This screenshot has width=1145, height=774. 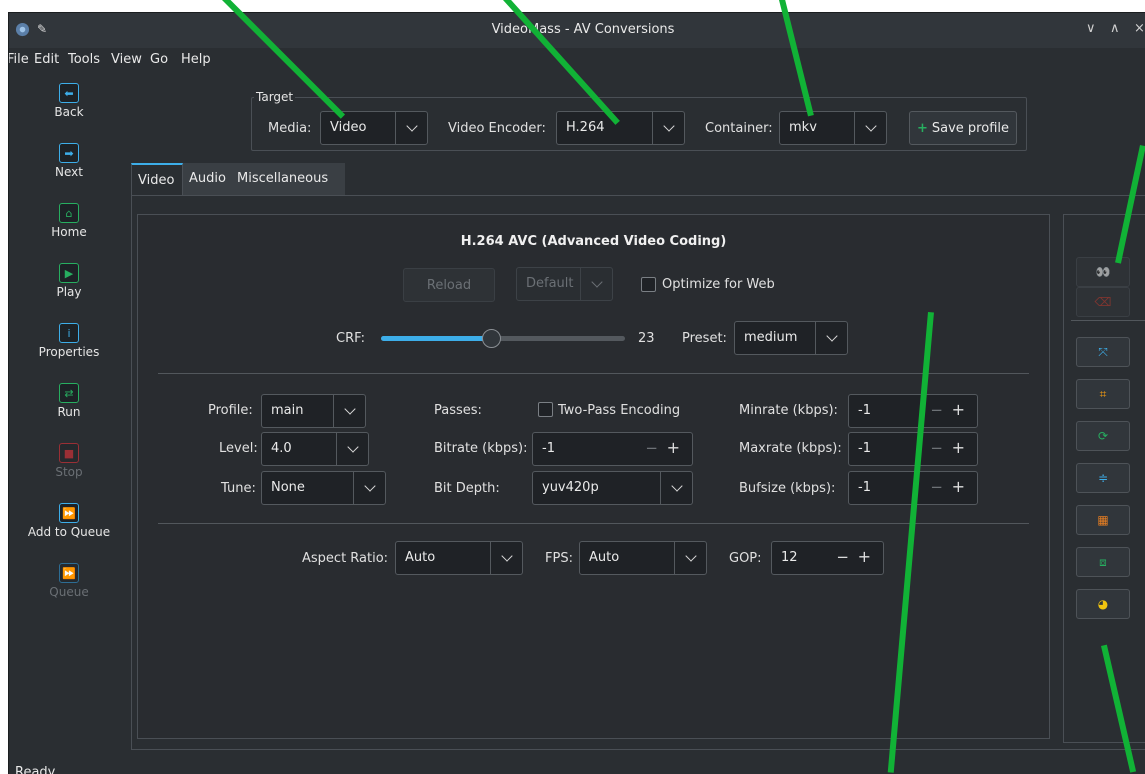 What do you see at coordinates (69, 472) in the screenshot?
I see `sidebar-item-label: Stop` at bounding box center [69, 472].